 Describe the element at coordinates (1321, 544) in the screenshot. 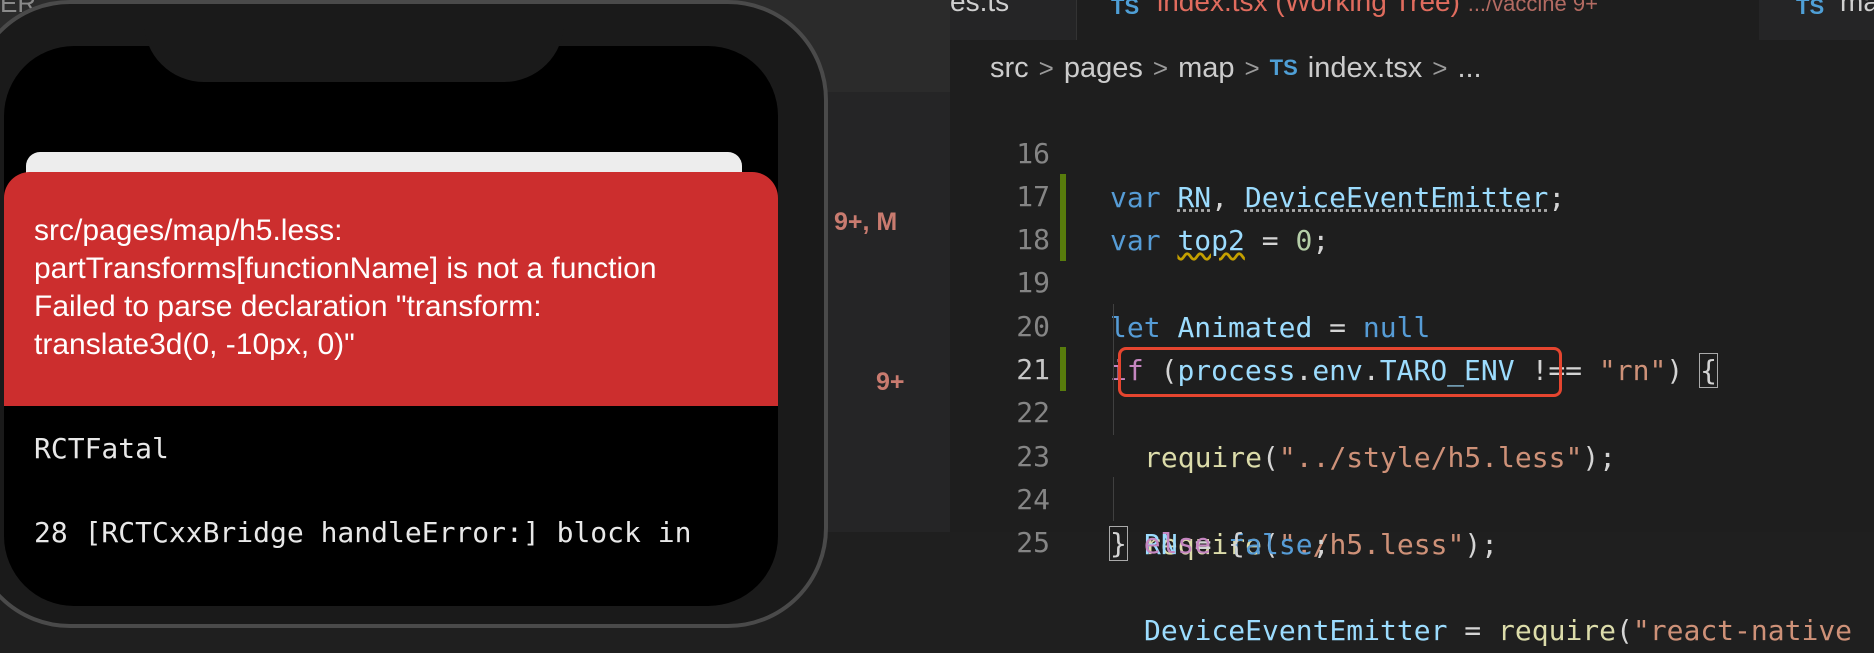

I see `token-punct: ;` at that location.